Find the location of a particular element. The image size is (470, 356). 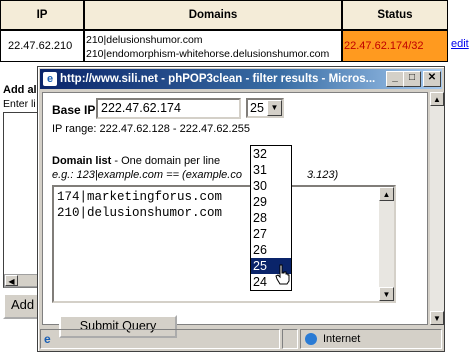

header-status: Status is located at coordinates (395, 15).